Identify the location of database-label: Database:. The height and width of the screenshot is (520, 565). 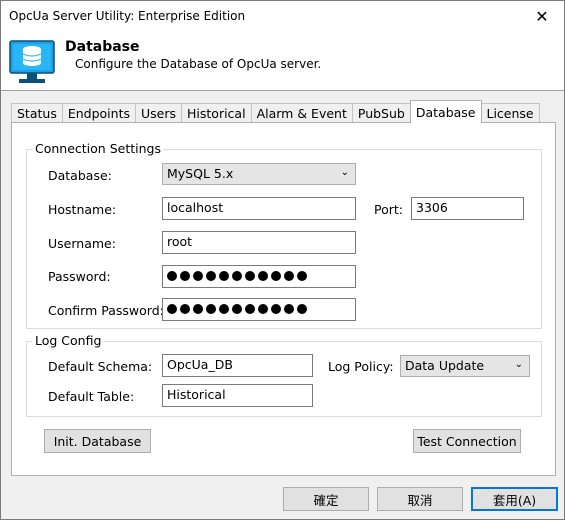
(80, 175).